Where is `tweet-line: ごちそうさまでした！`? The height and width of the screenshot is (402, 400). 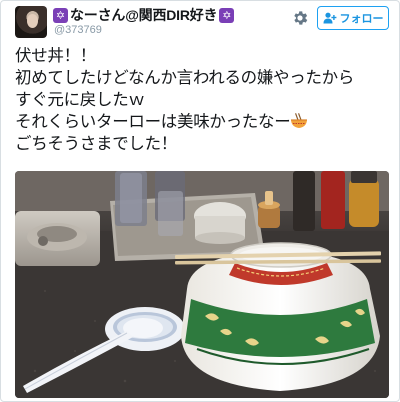
tweet-line: ごちそうさまでした！ is located at coordinates (96, 143).